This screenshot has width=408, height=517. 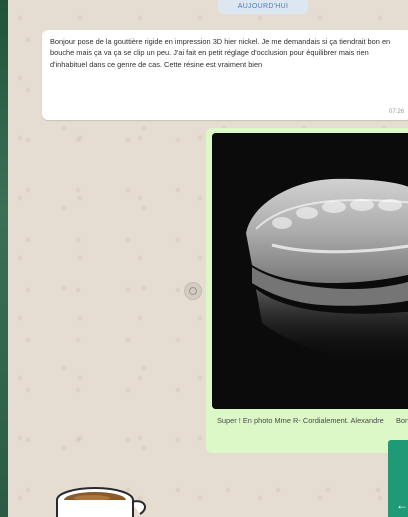 I want to click on coffee-cup-icon, so click(x=101, y=502).